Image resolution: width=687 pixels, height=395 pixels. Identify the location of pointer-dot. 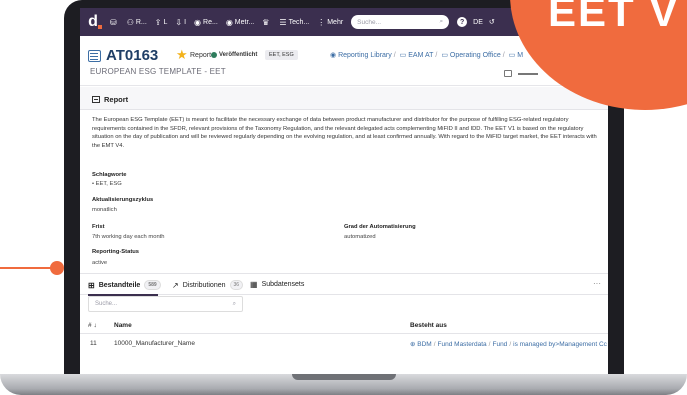
(57, 268).